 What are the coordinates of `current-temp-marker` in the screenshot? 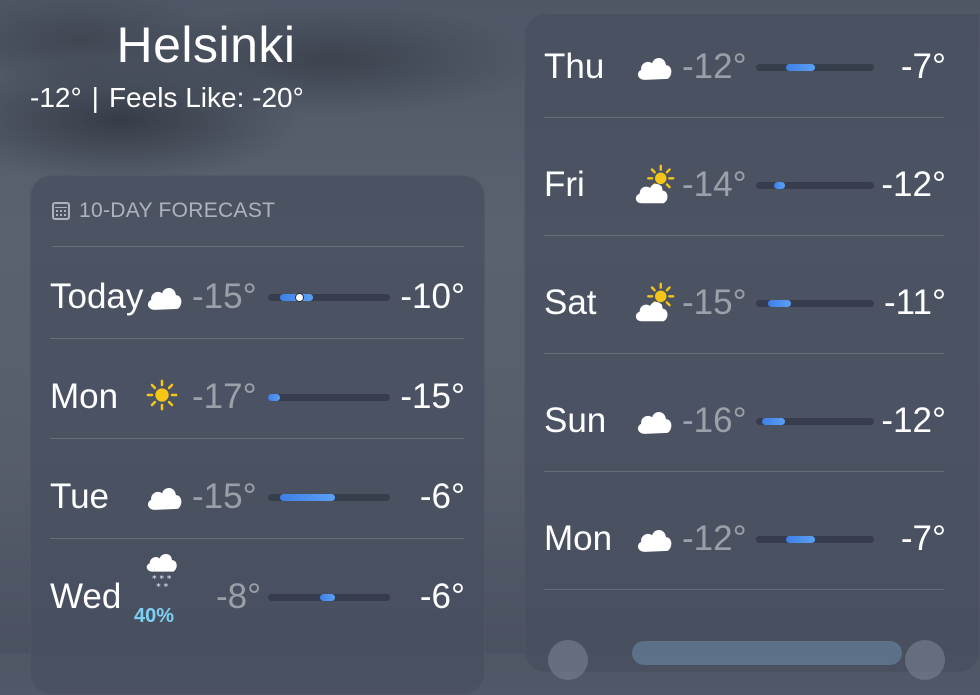 It's located at (299, 297).